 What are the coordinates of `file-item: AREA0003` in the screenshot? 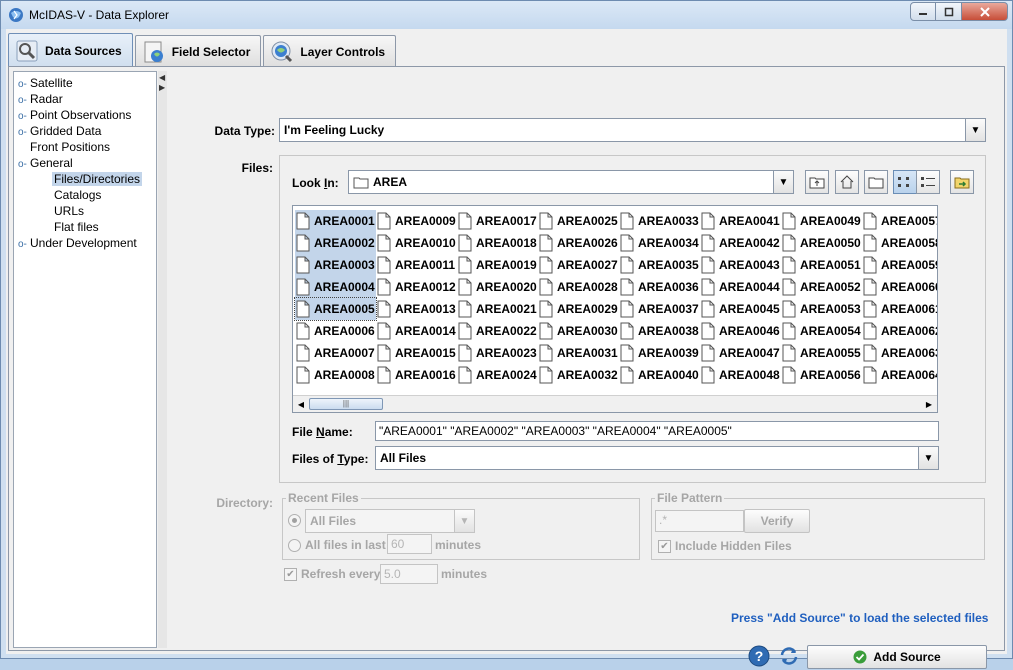 It's located at (335, 265).